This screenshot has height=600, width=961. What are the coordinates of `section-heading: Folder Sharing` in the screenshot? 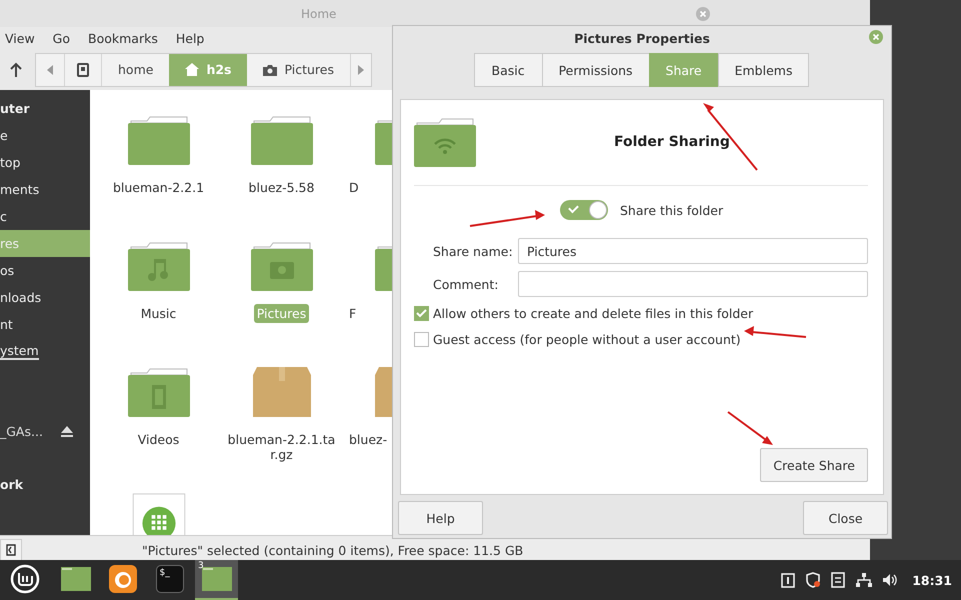 It's located at (672, 142).